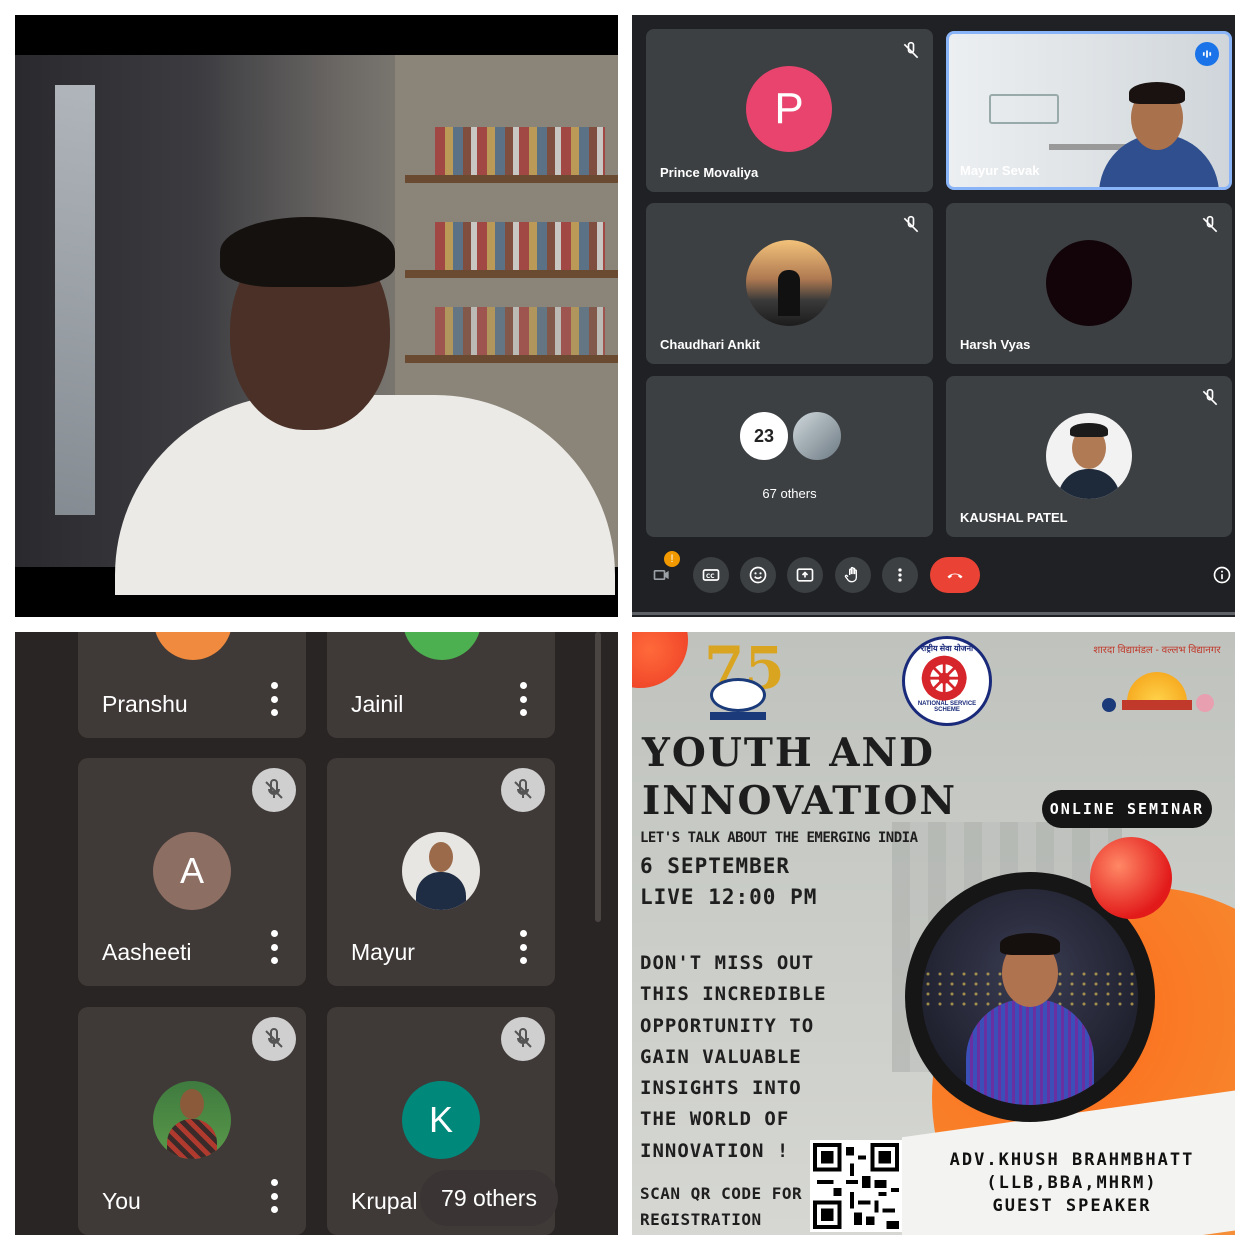 This screenshot has width=1250, height=1250. Describe the element at coordinates (715, 866) in the screenshot. I see `poster-date: 6 SEPTEMBER` at that location.